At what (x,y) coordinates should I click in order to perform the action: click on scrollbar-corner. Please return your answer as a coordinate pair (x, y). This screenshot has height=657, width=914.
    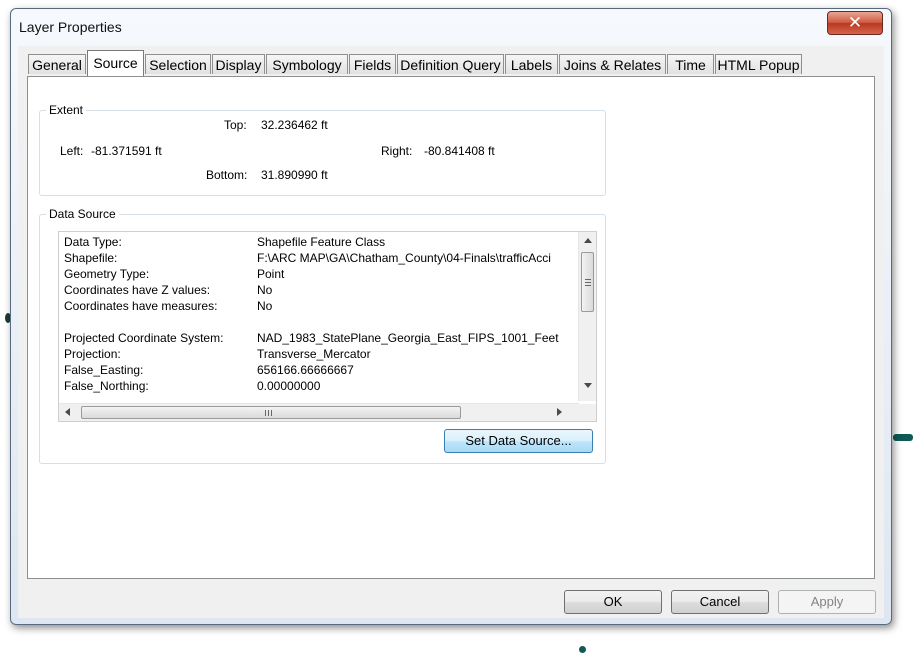
    Looking at the image, I should click on (587, 412).